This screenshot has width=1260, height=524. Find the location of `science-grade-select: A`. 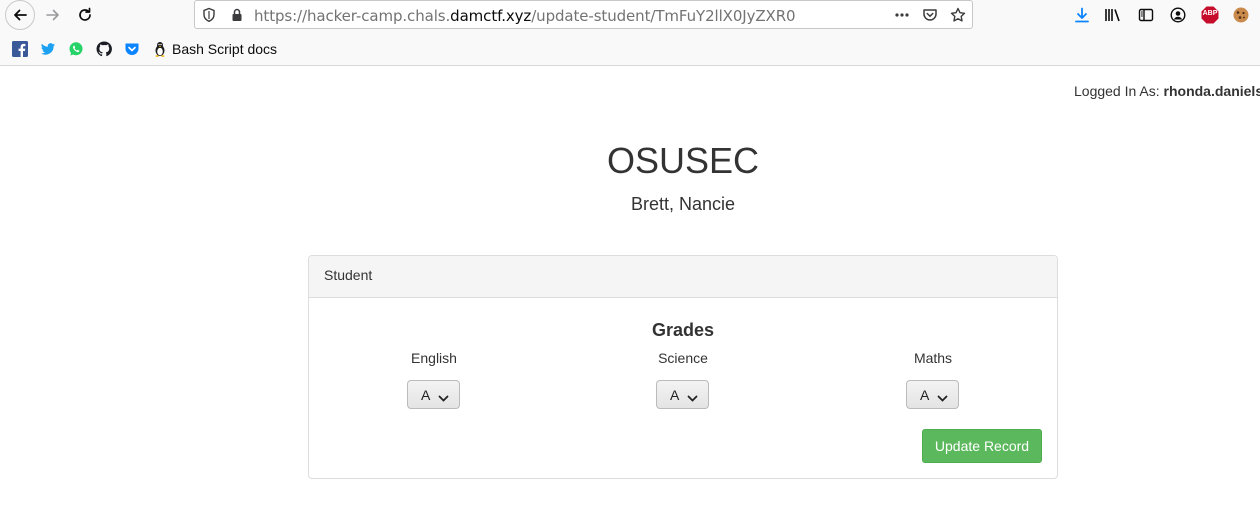

science-grade-select: A is located at coordinates (682, 394).